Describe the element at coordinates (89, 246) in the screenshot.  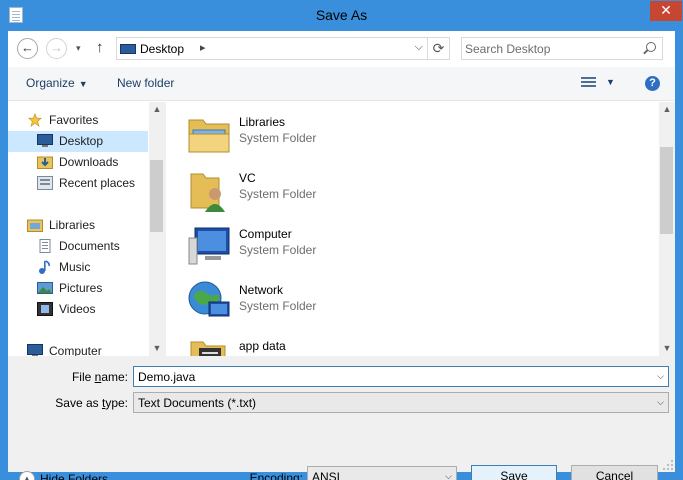
I see `sidebar-item-label: Documents` at that location.